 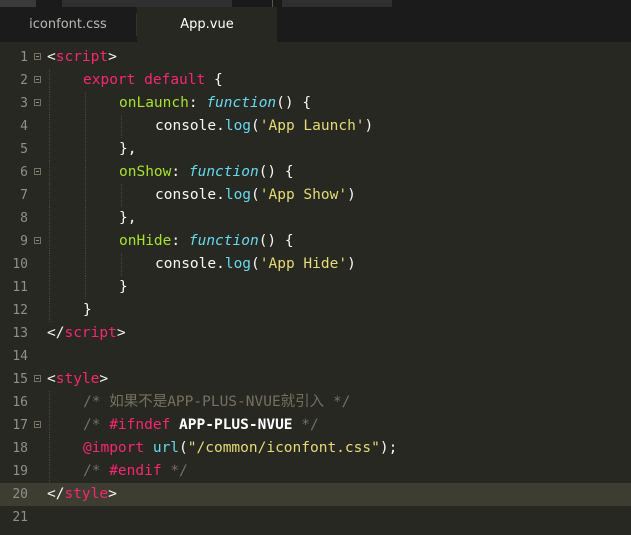 I want to click on code-line: 13 </script>, so click(x=315, y=333).